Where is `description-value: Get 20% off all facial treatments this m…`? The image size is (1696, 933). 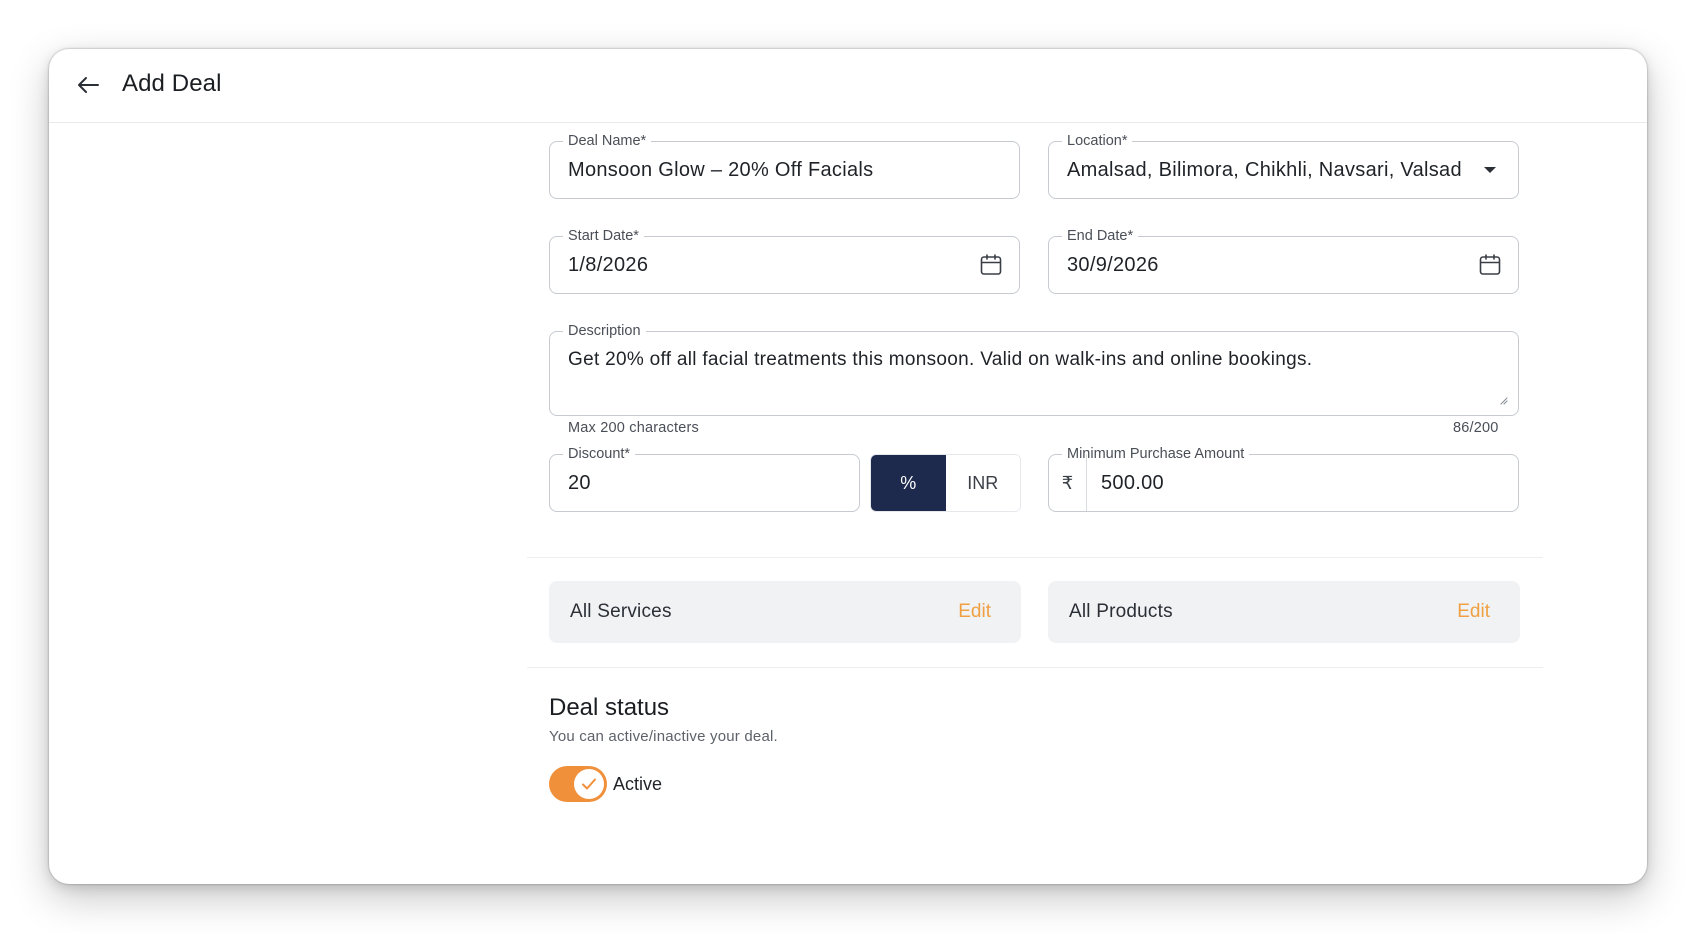
description-value: Get 20% off all facial treatments this m… is located at coordinates (940, 359).